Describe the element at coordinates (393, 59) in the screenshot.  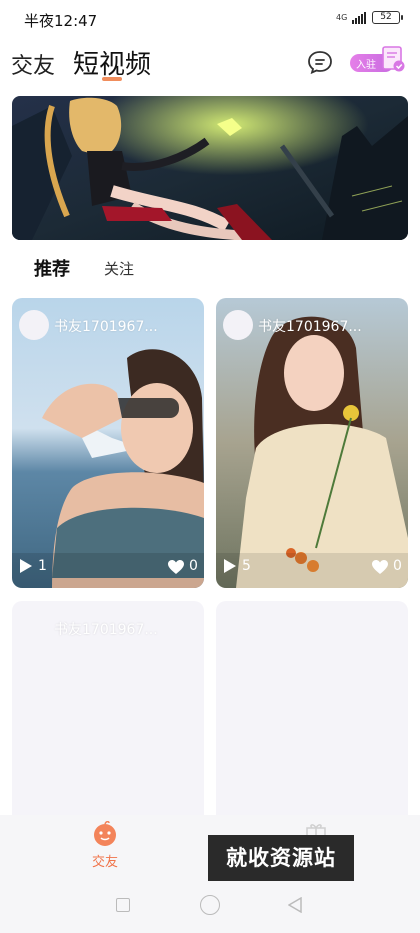
I see `document-icon` at that location.